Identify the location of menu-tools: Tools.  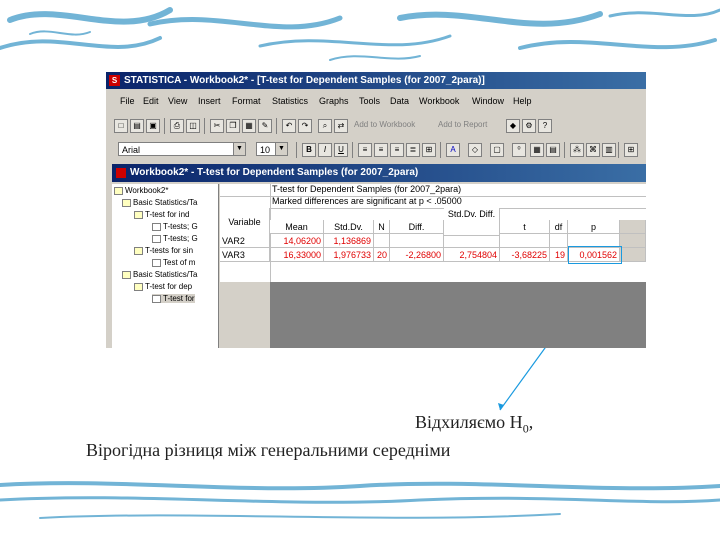
(369, 101).